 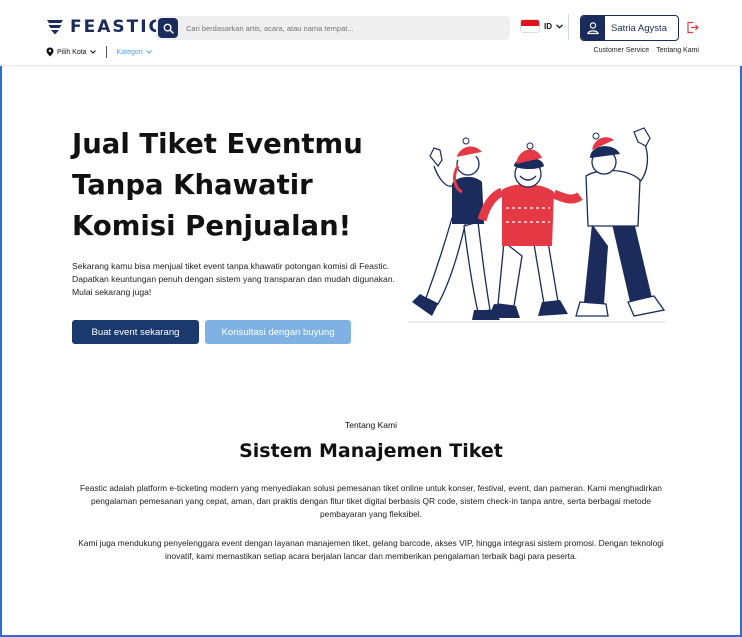 I want to click on consult-button: Konsultasi dengan buyung, so click(x=278, y=332).